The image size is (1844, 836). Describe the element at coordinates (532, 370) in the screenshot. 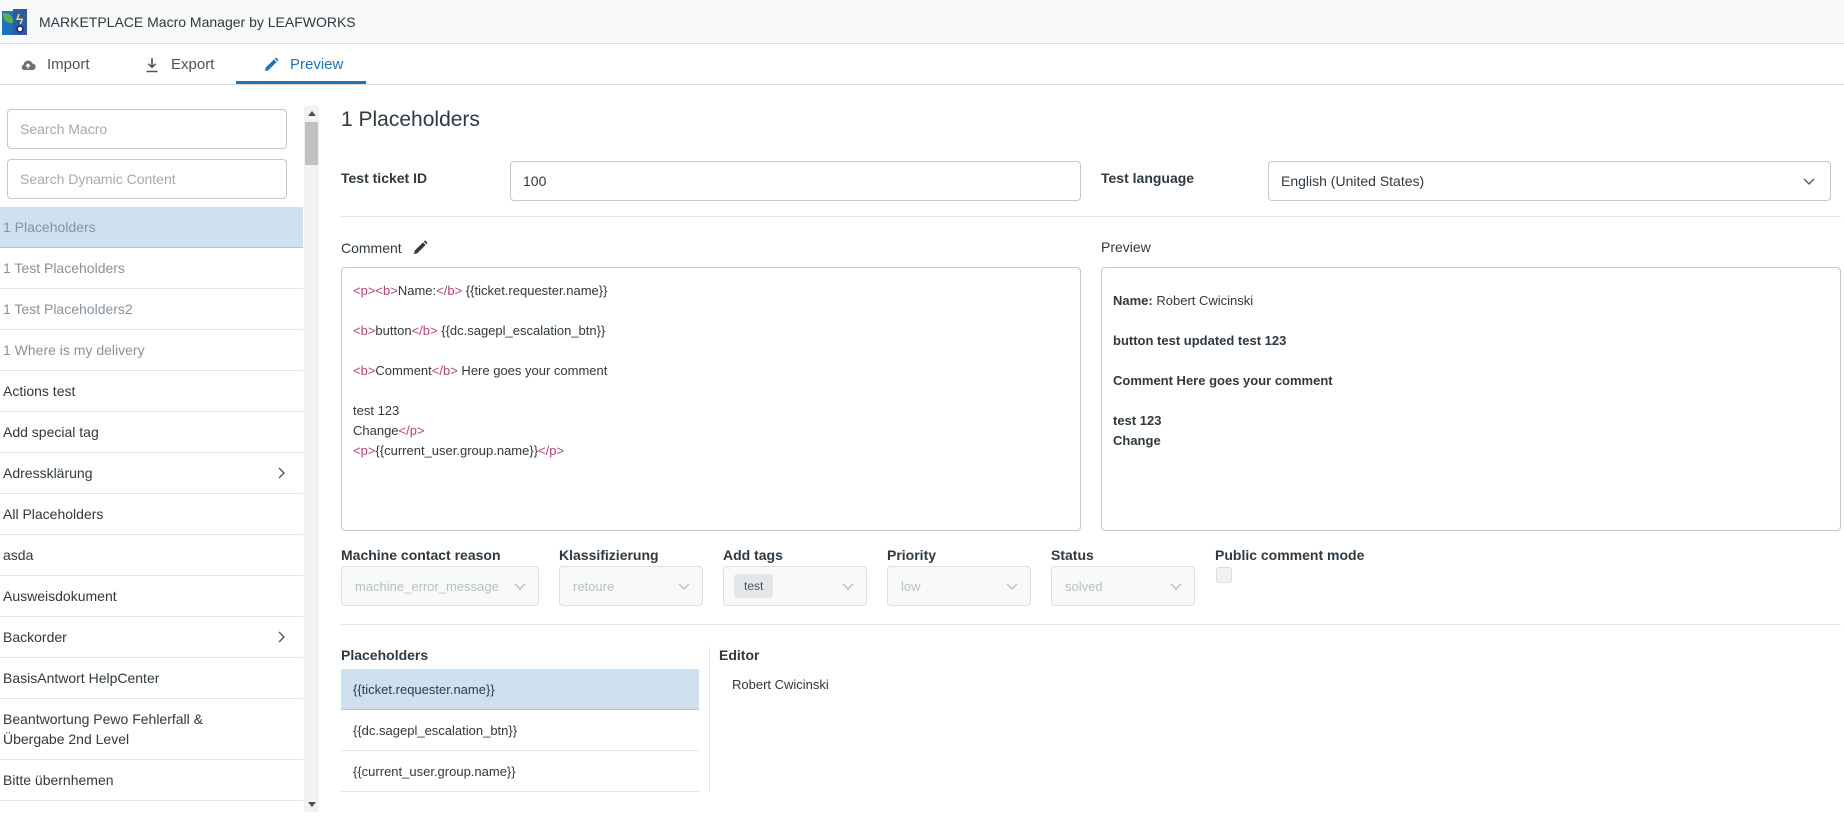

I see `code-text: Here goes your comment` at that location.